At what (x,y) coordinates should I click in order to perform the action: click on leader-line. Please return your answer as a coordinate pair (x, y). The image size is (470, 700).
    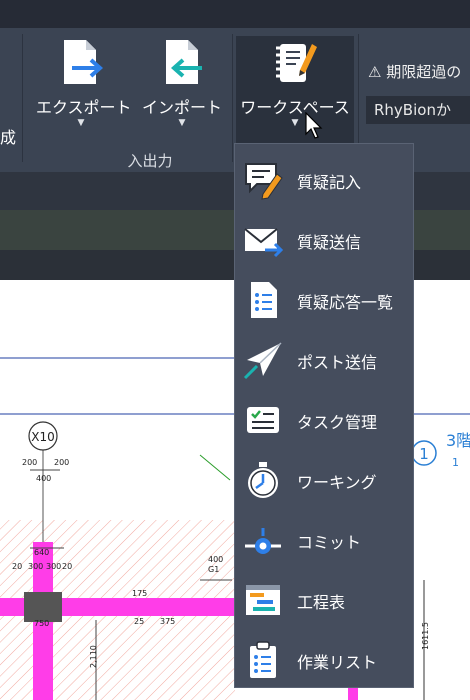
    Looking at the image, I should click on (215, 467).